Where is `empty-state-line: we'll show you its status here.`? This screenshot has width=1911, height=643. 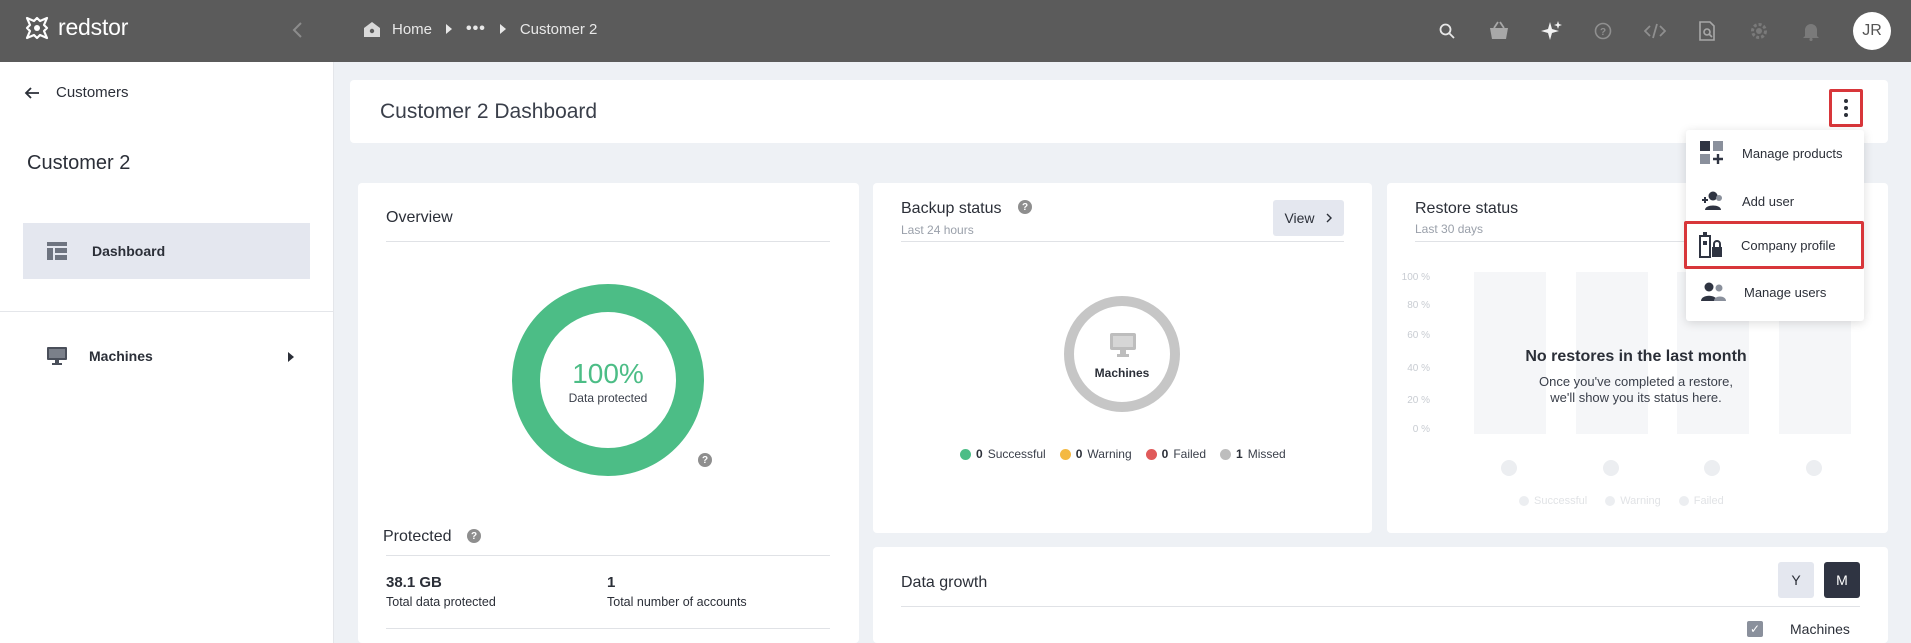
empty-state-line: we'll show you its status here. is located at coordinates (1636, 397).